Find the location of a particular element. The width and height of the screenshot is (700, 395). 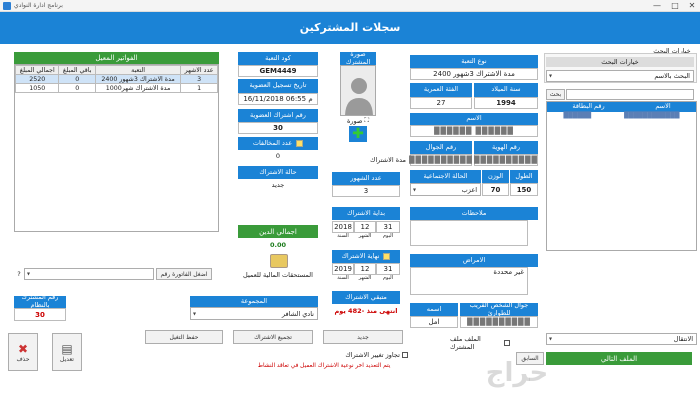

bill-number-combo: ▾ is located at coordinates (89, 274).